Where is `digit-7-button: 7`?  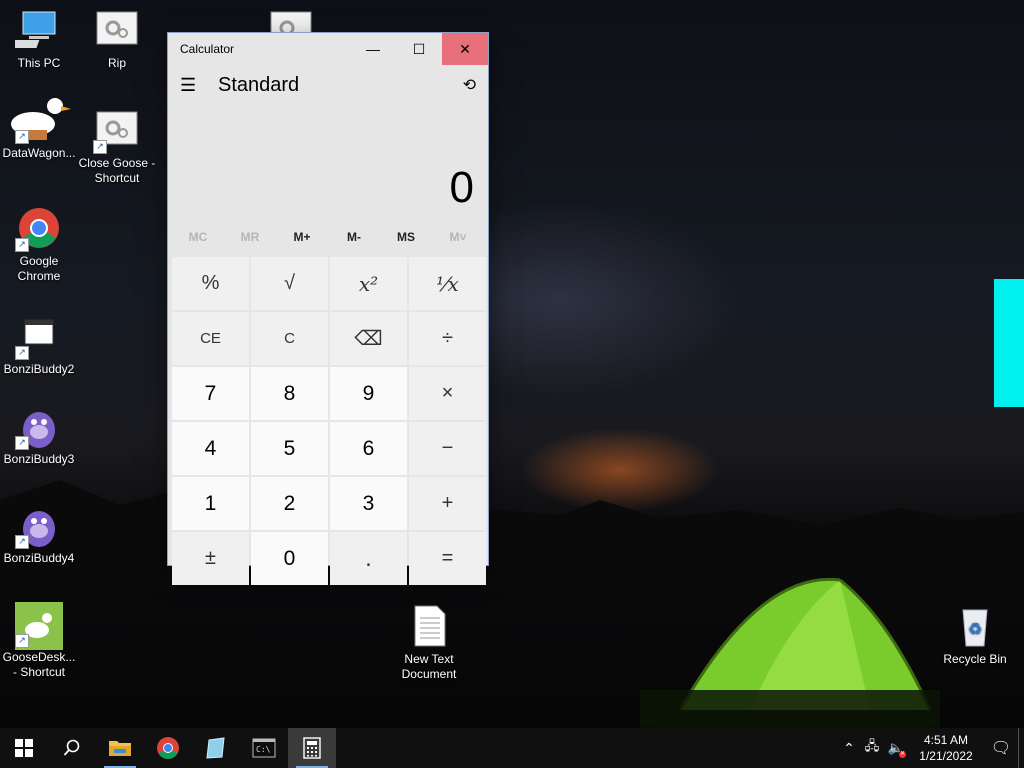
digit-7-button: 7 is located at coordinates (210, 393).